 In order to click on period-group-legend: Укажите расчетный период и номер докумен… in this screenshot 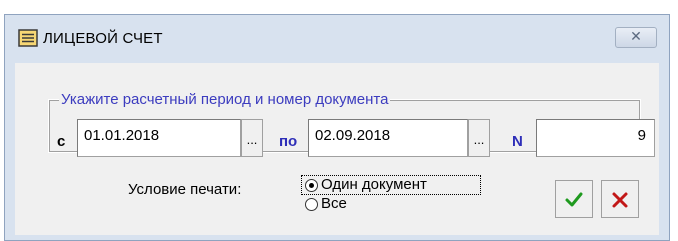, I will do `click(225, 99)`.